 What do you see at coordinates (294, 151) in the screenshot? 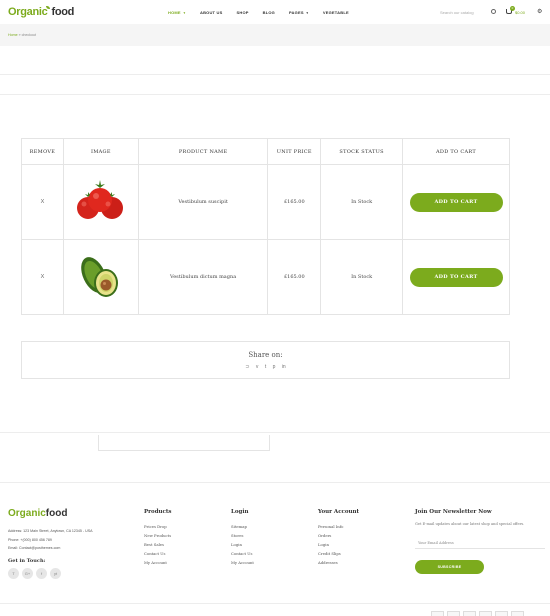
I see `header-unit-price: UNIT PRICE` at bounding box center [294, 151].